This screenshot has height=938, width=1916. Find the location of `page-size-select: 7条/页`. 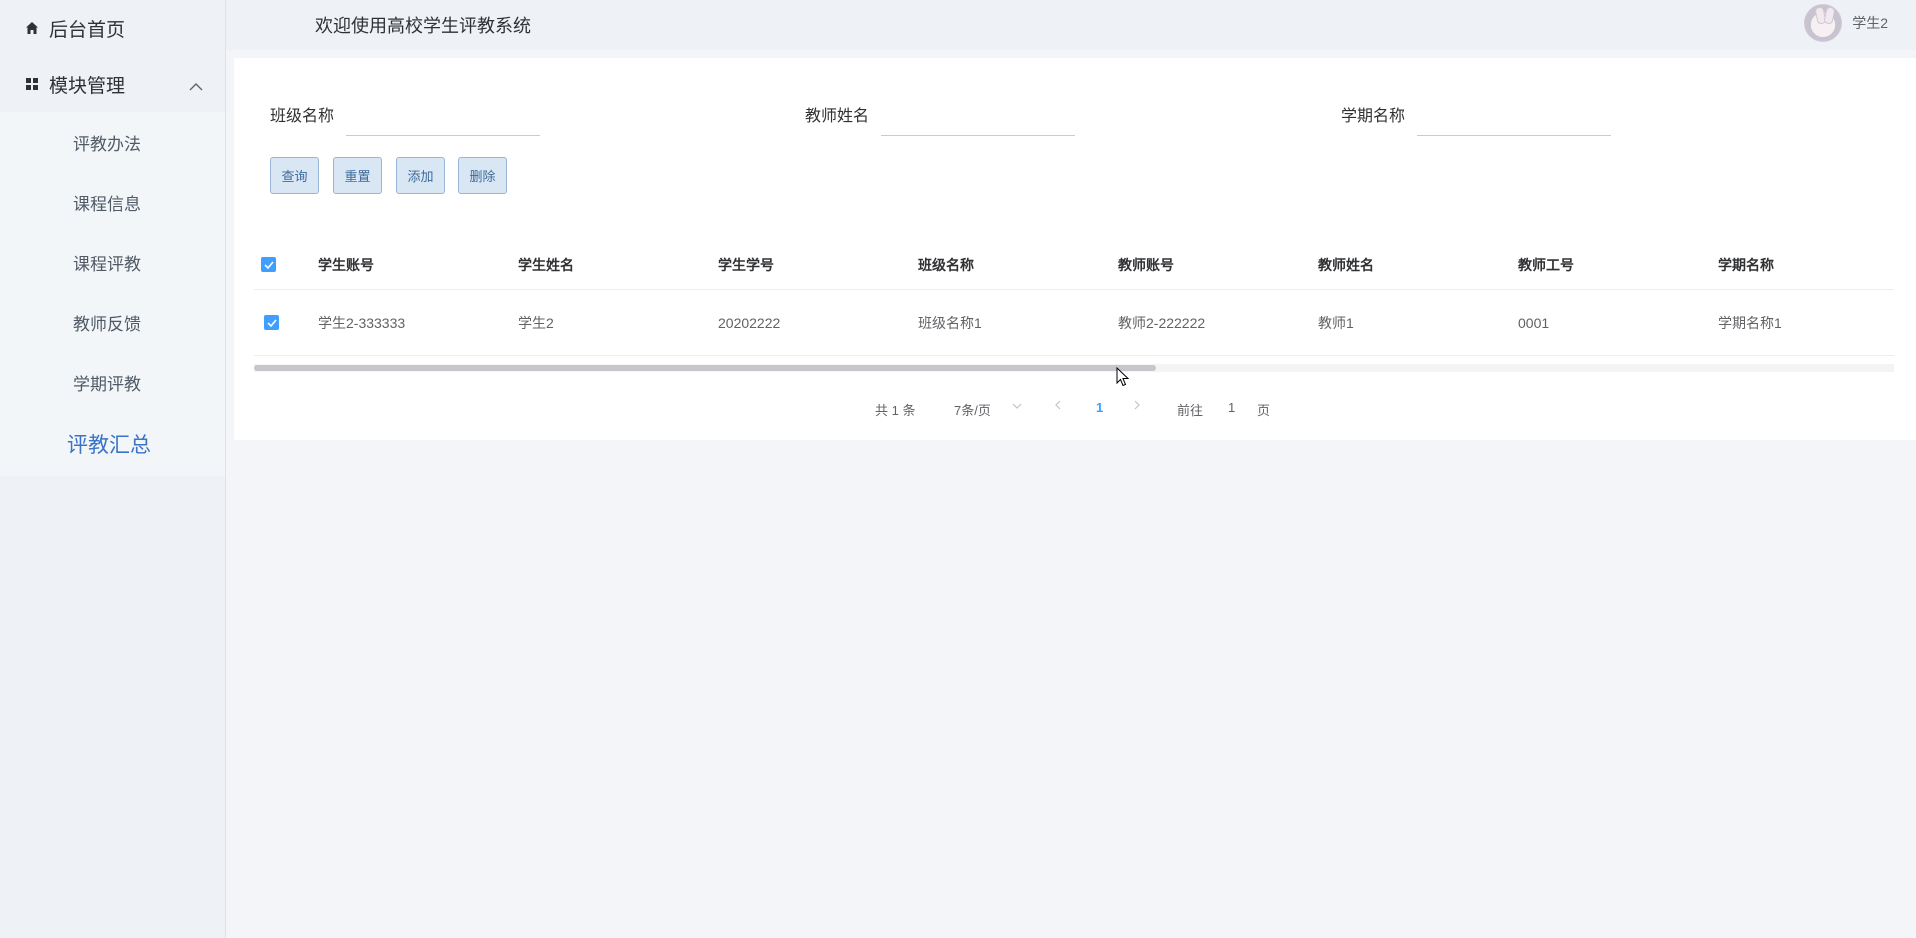

page-size-select: 7条/页 is located at coordinates (972, 409).